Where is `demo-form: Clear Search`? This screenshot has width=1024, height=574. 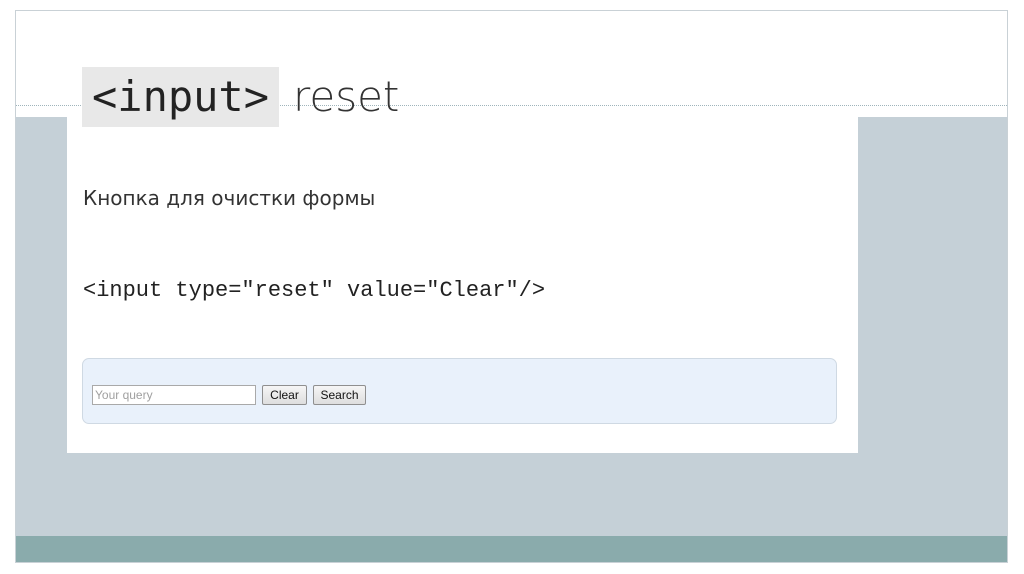
demo-form: Clear Search is located at coordinates (459, 391).